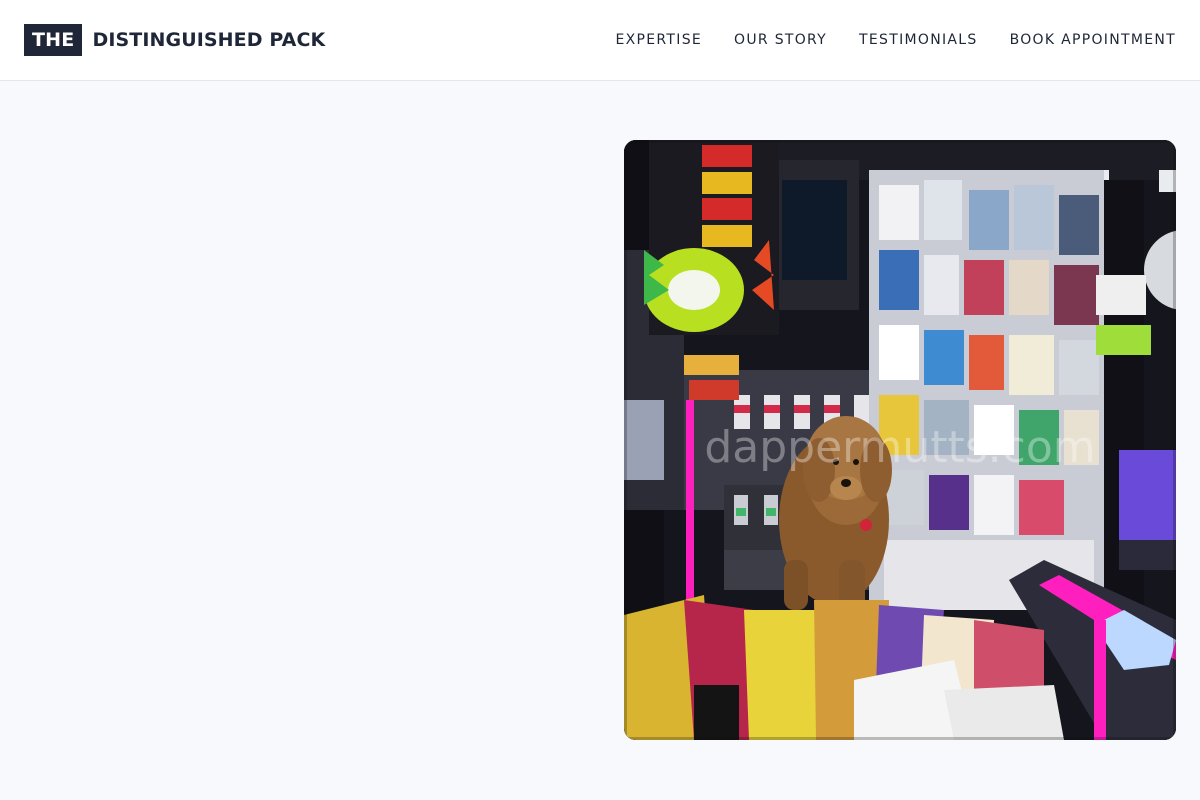 This screenshot has height=800, width=1200. I want to click on nav-our-story: OUR STORY, so click(780, 40).